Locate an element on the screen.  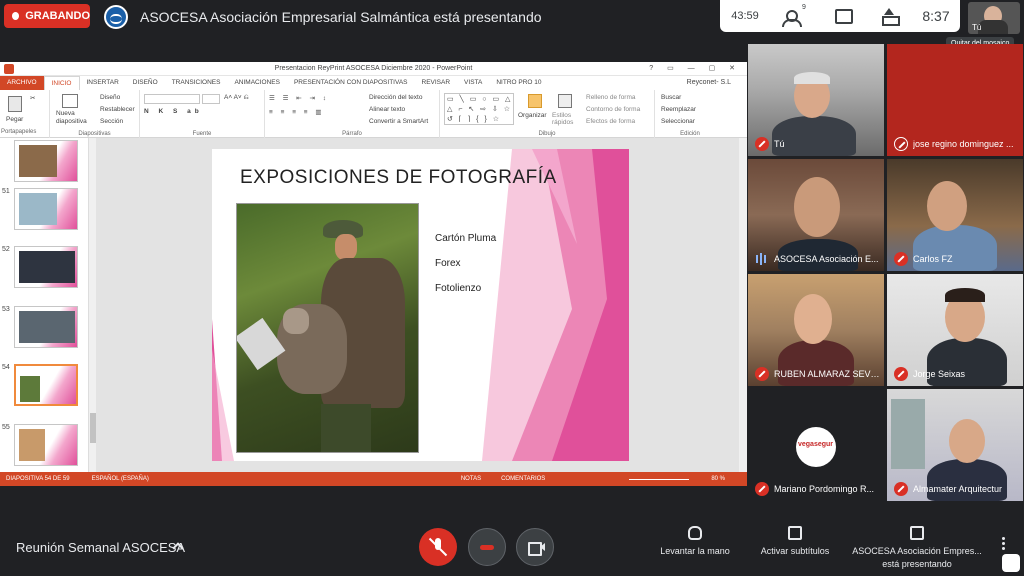
paste-button: Pegar is located at coordinates (14, 119).